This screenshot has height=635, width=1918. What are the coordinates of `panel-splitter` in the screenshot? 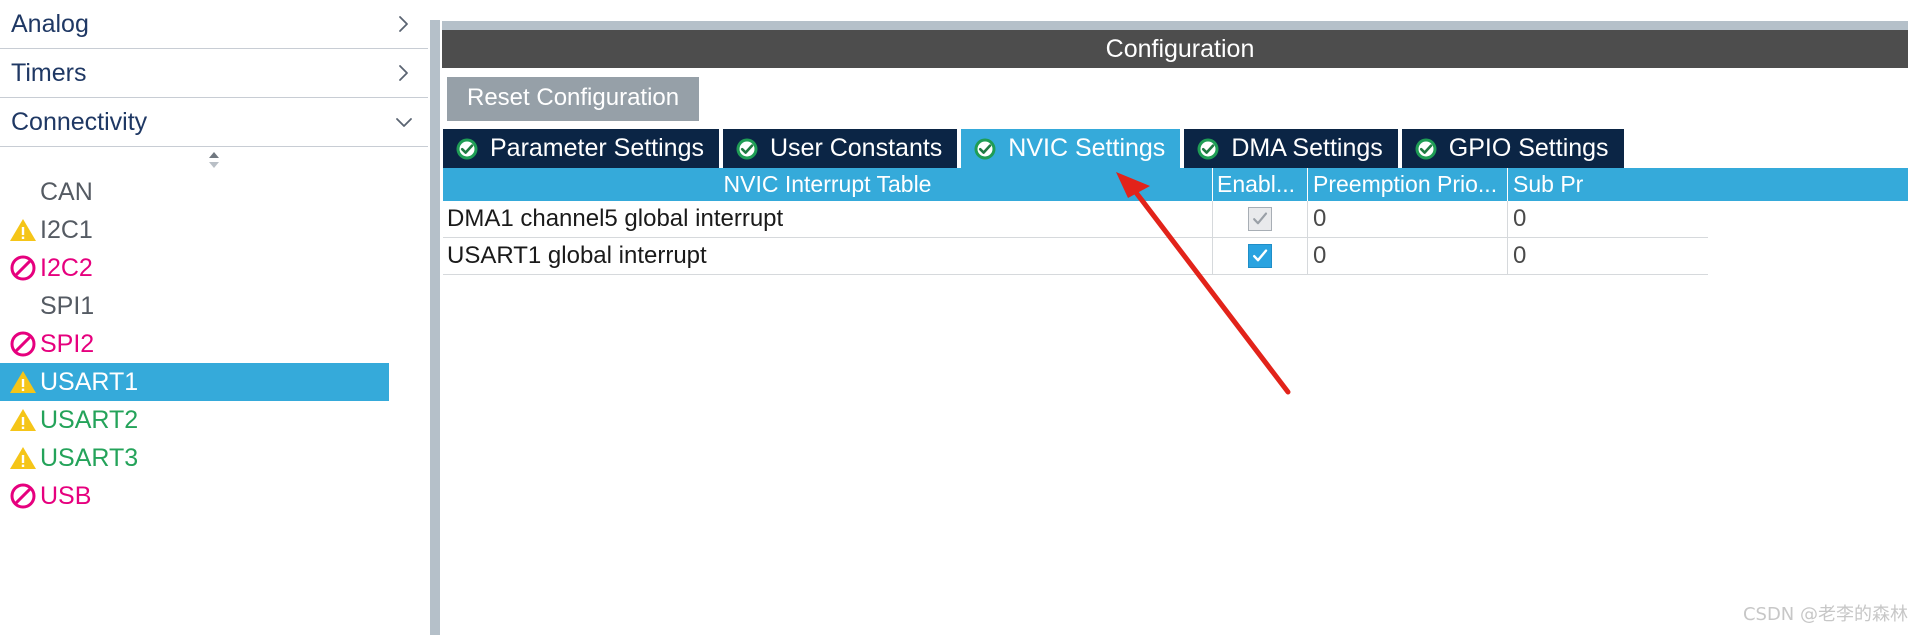 It's located at (435, 317).